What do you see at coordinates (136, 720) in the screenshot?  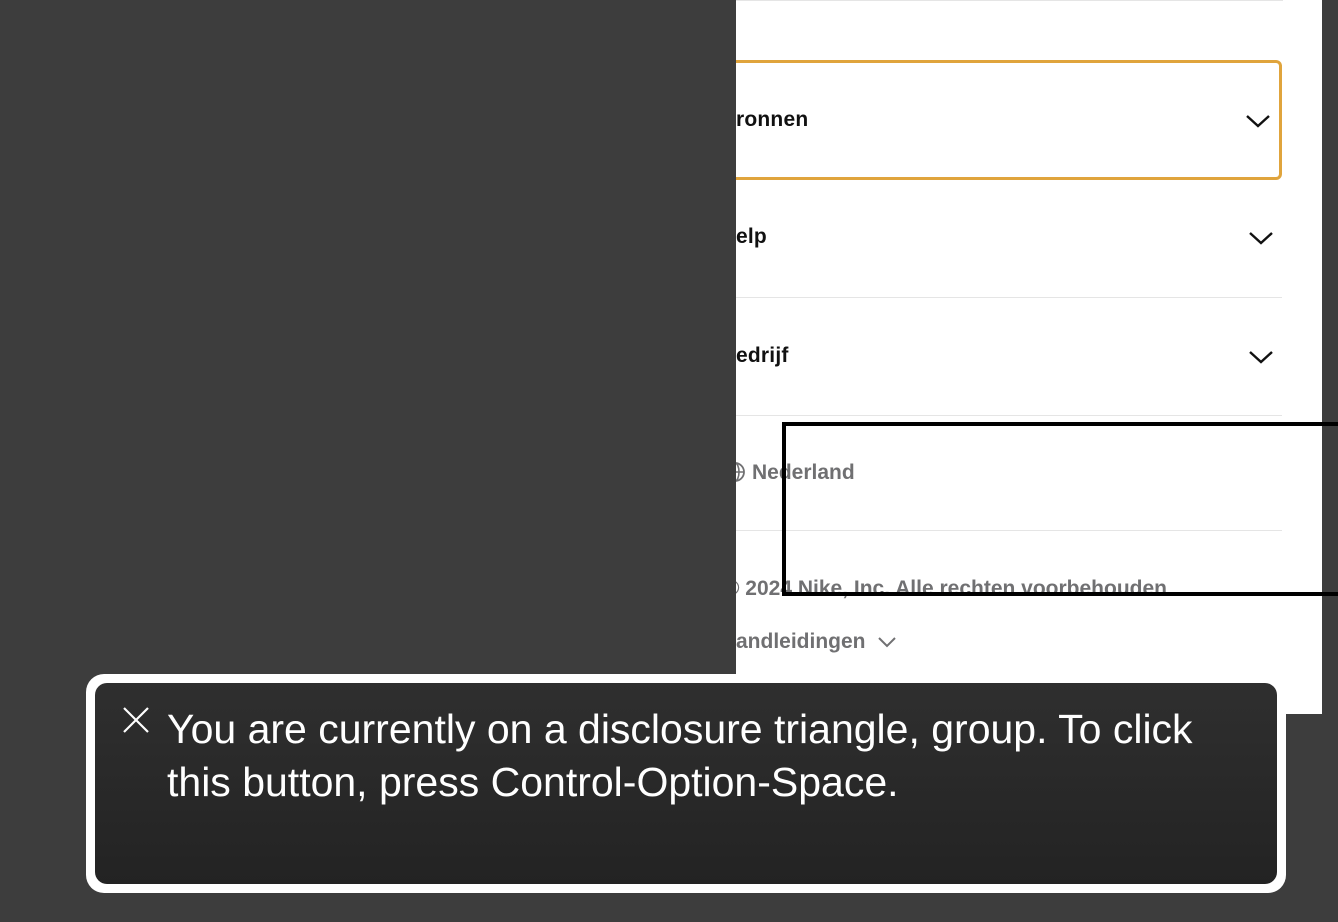 I see `close-icon` at bounding box center [136, 720].